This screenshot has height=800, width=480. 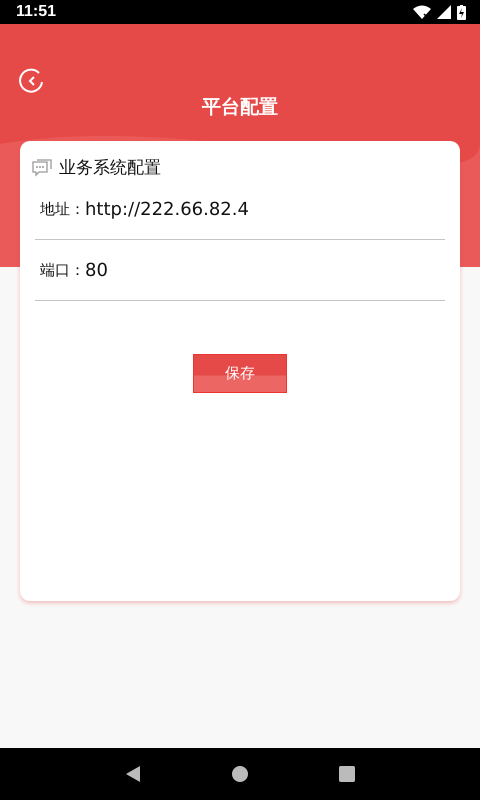 What do you see at coordinates (62, 270) in the screenshot?
I see `field-label: 端口：` at bounding box center [62, 270].